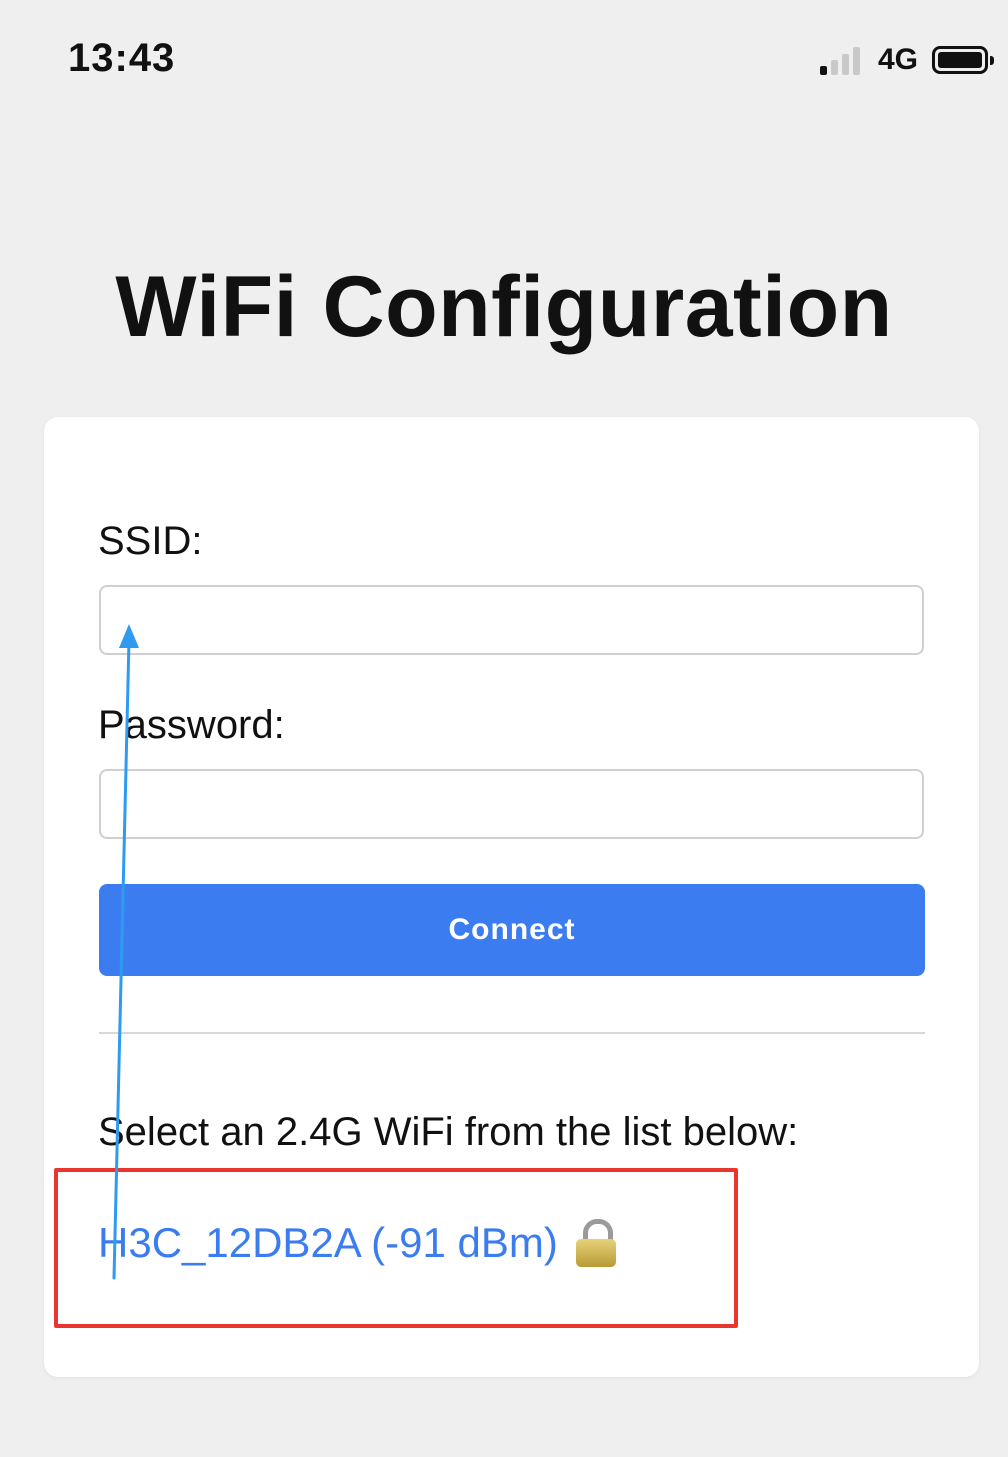 The image size is (1008, 1457). I want to click on highlight-annotation, so click(396, 1248).